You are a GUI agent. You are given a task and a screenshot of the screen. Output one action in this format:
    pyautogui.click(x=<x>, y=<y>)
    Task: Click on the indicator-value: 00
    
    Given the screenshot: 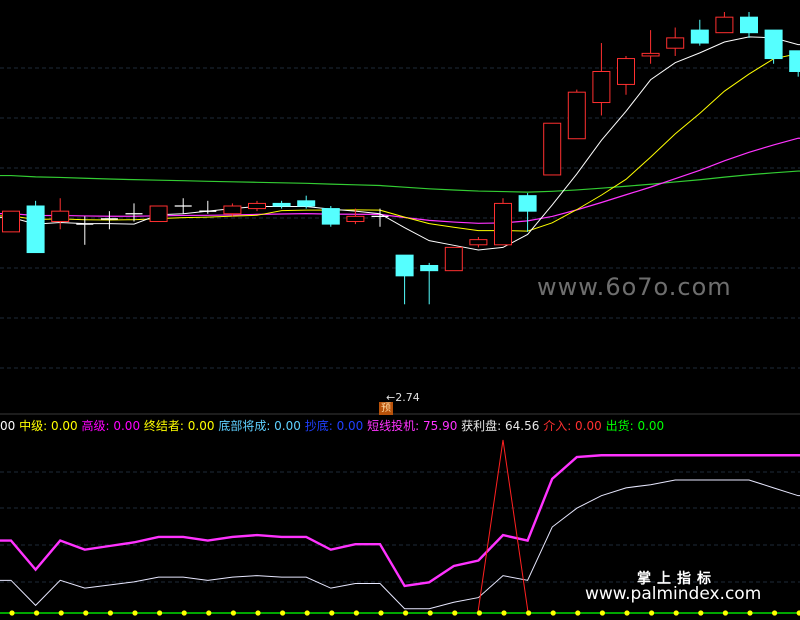 What is the action you would take?
    pyautogui.click(x=8, y=426)
    